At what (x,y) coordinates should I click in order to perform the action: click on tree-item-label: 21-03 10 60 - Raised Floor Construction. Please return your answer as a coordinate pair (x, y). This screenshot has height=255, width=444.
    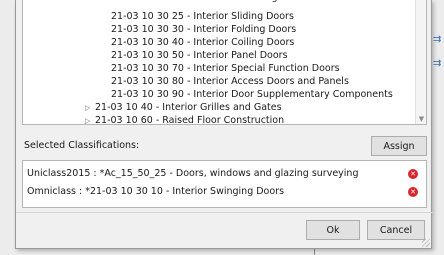
    Looking at the image, I should click on (190, 120).